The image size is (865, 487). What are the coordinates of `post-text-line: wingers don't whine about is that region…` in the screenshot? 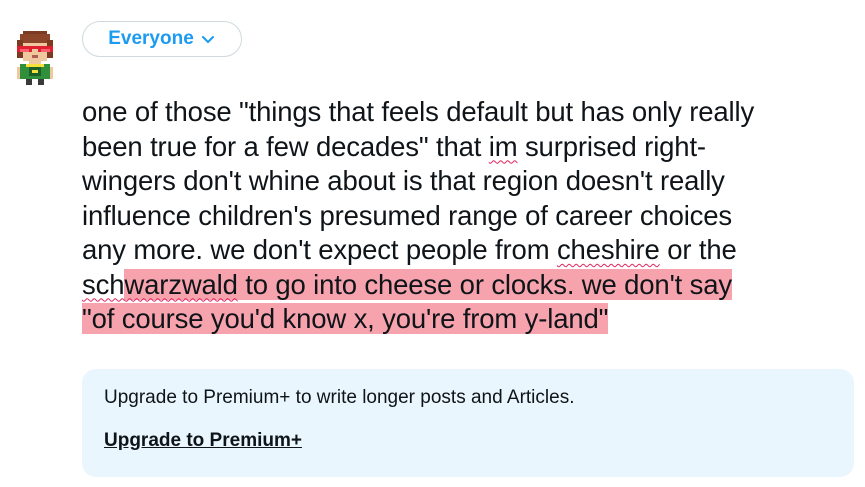 It's located at (472, 181).